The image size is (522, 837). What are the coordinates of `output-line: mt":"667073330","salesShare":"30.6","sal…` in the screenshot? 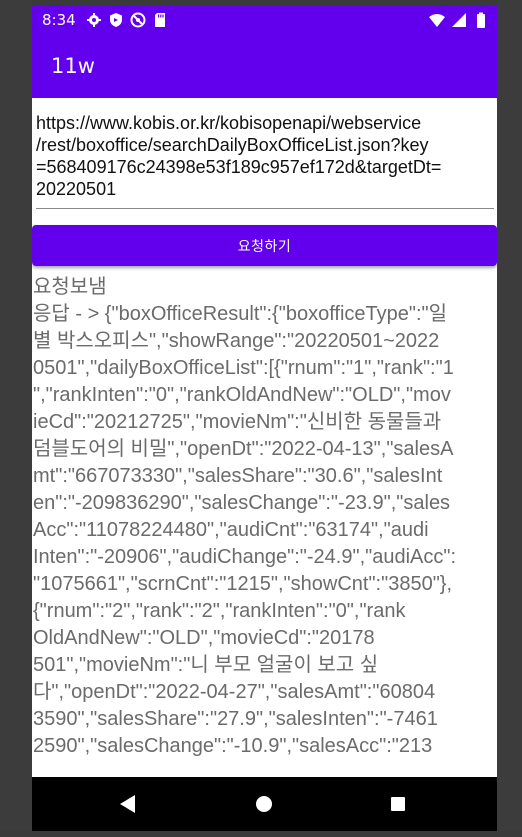 It's located at (238, 476).